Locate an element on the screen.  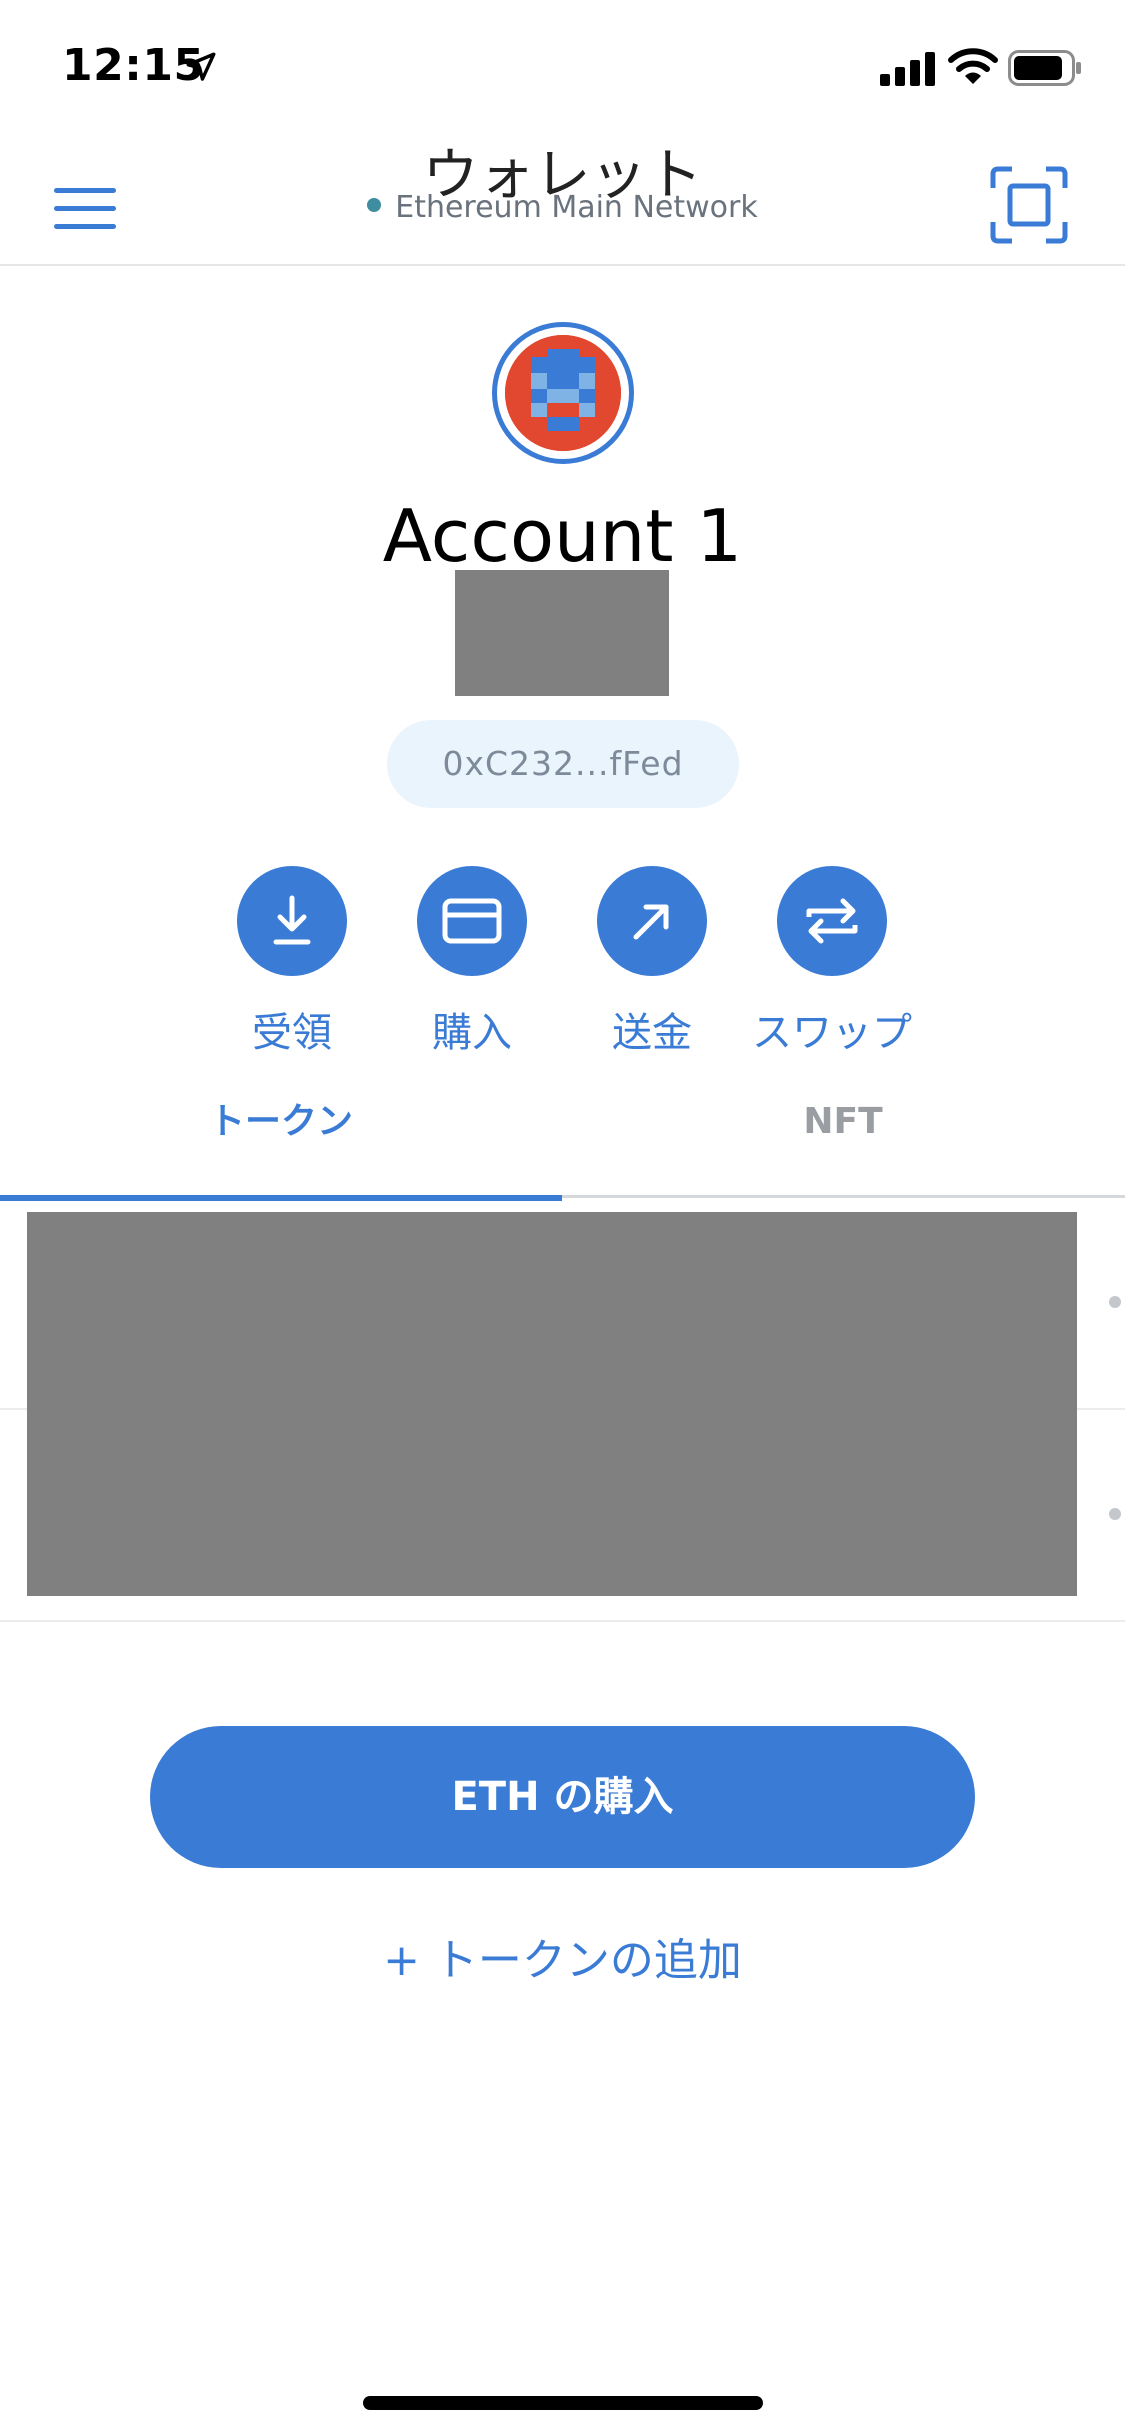
battery-icon is located at coordinates (1044, 68).